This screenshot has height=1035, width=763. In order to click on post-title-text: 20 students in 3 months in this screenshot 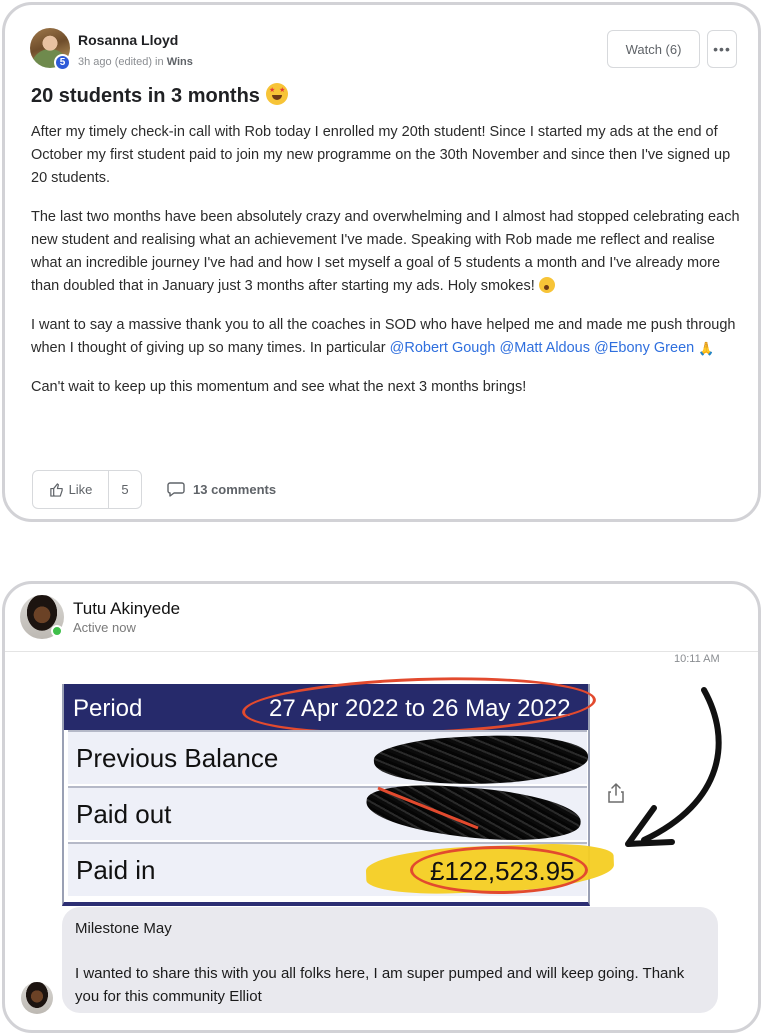, I will do `click(145, 96)`.